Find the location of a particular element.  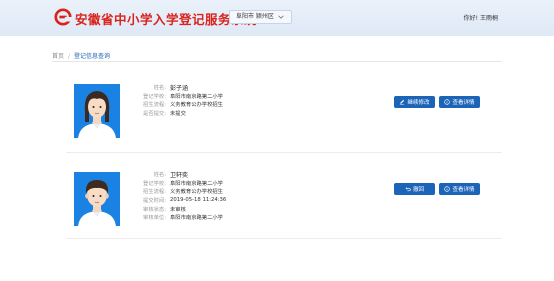

submit-time-label: 提交时间: is located at coordinates (154, 201).